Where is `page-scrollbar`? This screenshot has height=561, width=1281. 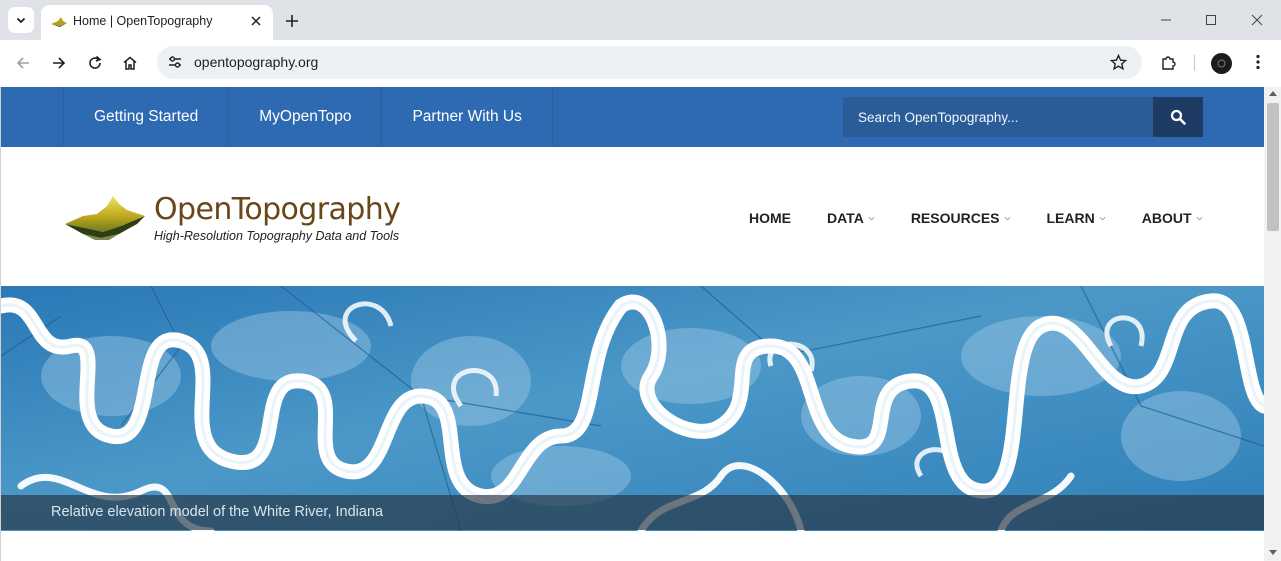
page-scrollbar is located at coordinates (1272, 324).